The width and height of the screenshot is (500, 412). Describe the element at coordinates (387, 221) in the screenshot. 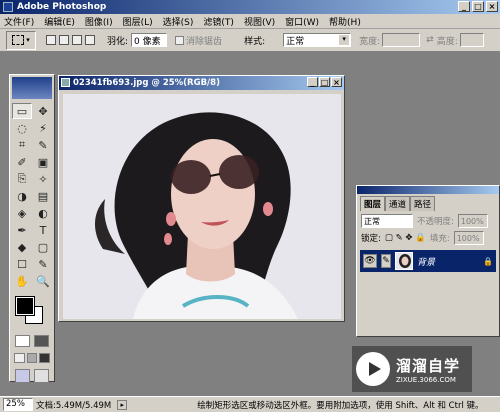

I see `blend-mode-select: 正常` at that location.